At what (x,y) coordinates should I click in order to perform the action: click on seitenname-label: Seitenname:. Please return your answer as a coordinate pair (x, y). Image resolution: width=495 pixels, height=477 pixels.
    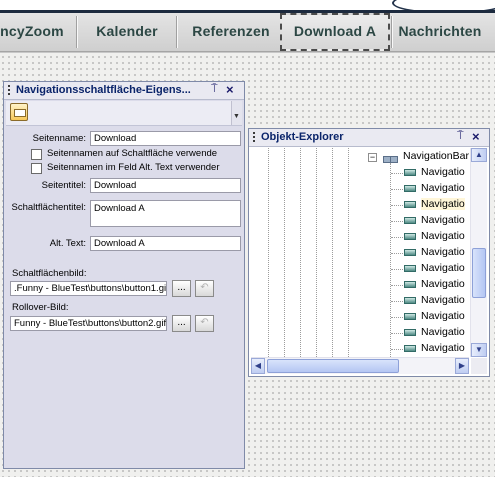
    Looking at the image, I should click on (59, 138).